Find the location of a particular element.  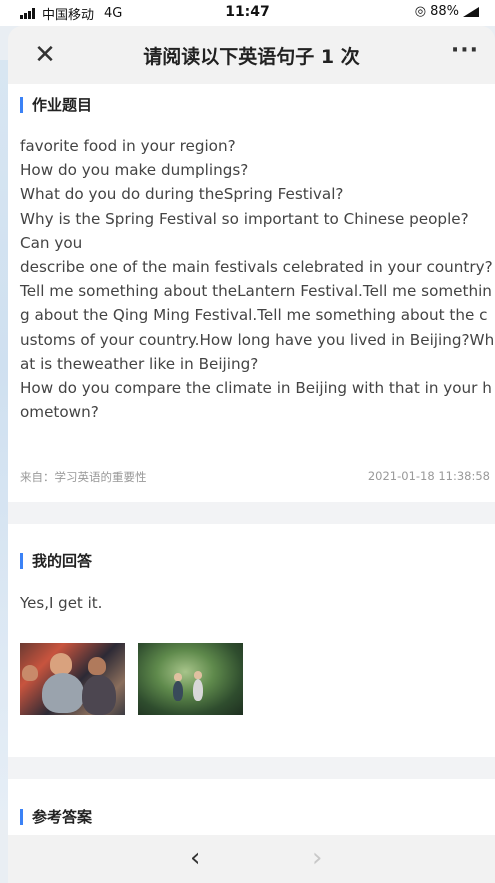

question-section-header: 作业题目 is located at coordinates (56, 104).